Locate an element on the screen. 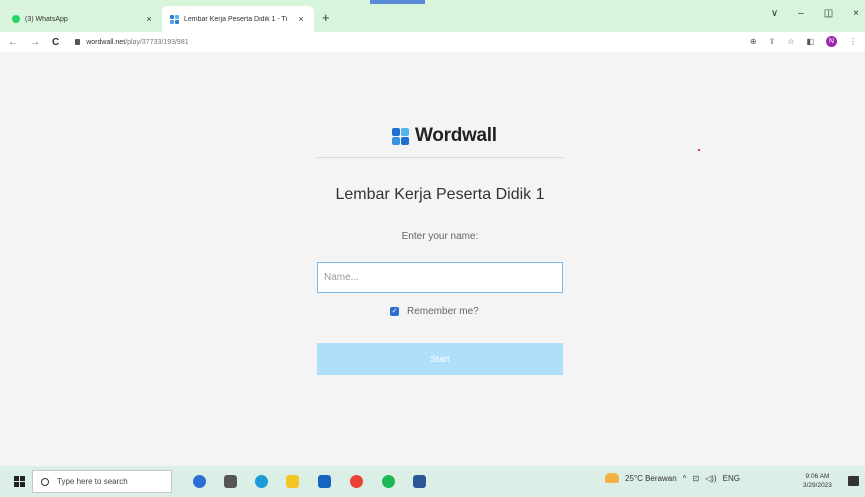 Image resolution: width=865 pixels, height=497 pixels. weather-text: 25°C Berawan is located at coordinates (651, 478).